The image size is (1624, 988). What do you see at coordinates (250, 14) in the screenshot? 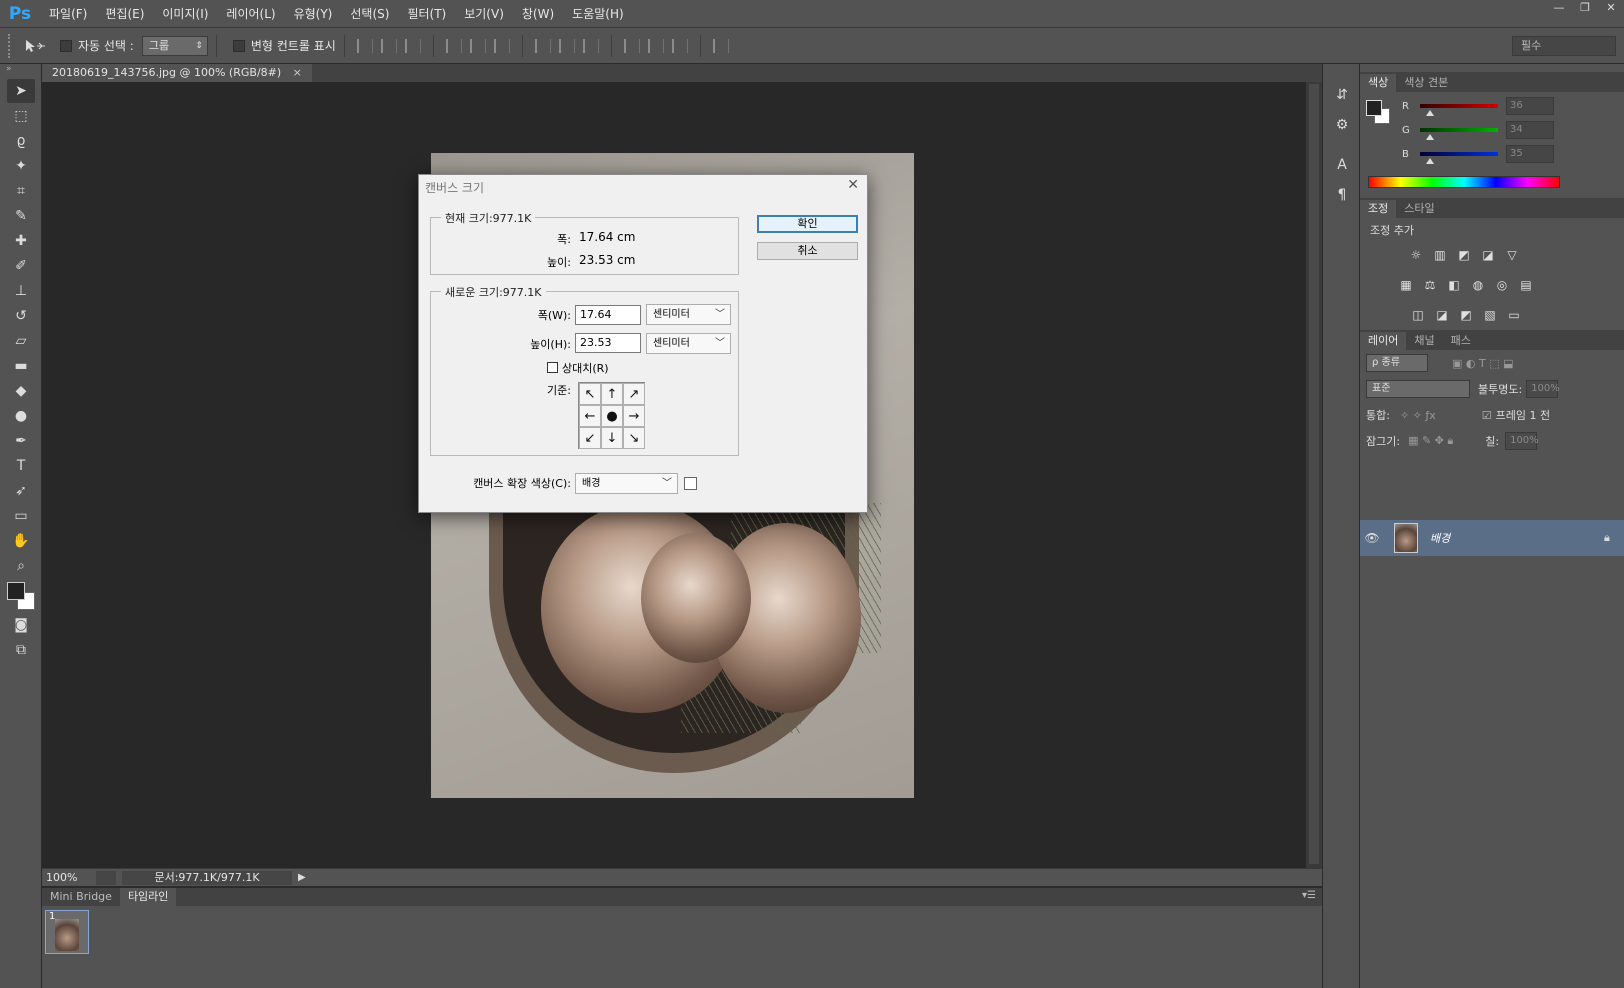
I see `menu-layer: 레이어(L)` at bounding box center [250, 14].